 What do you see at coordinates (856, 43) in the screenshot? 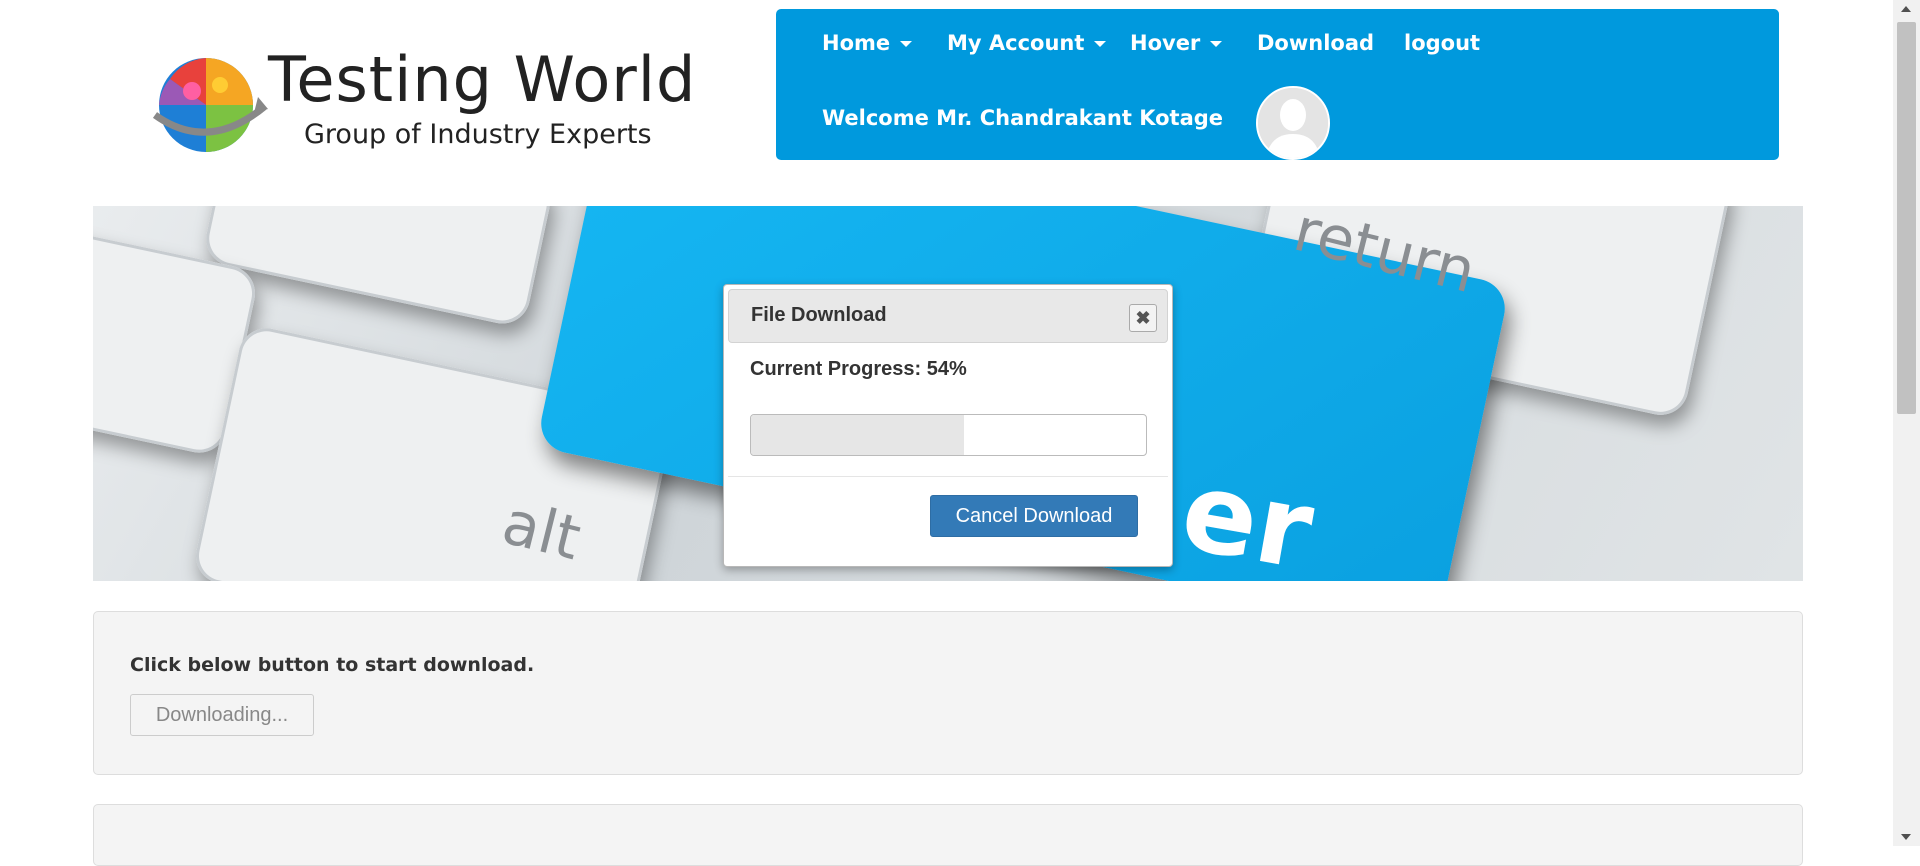
I see `nav-home-label: Home` at bounding box center [856, 43].